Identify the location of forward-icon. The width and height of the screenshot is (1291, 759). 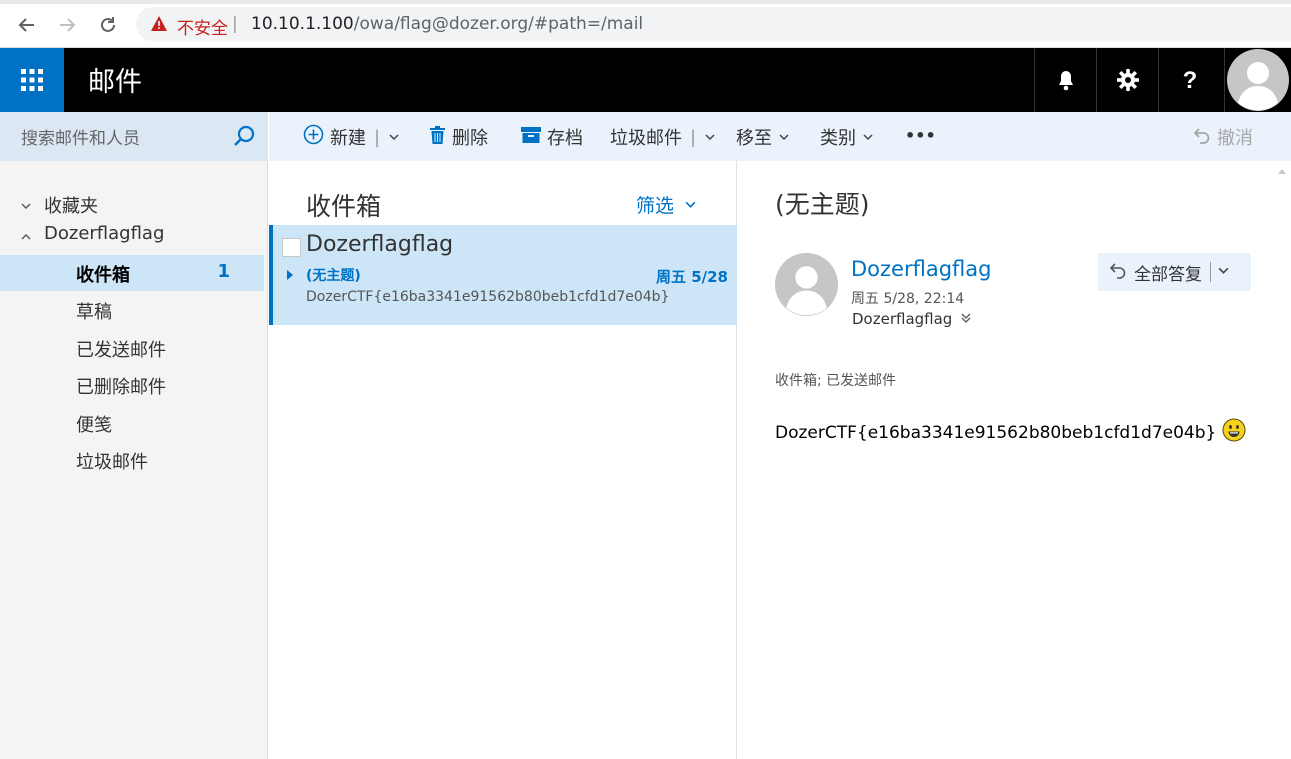
(67, 25).